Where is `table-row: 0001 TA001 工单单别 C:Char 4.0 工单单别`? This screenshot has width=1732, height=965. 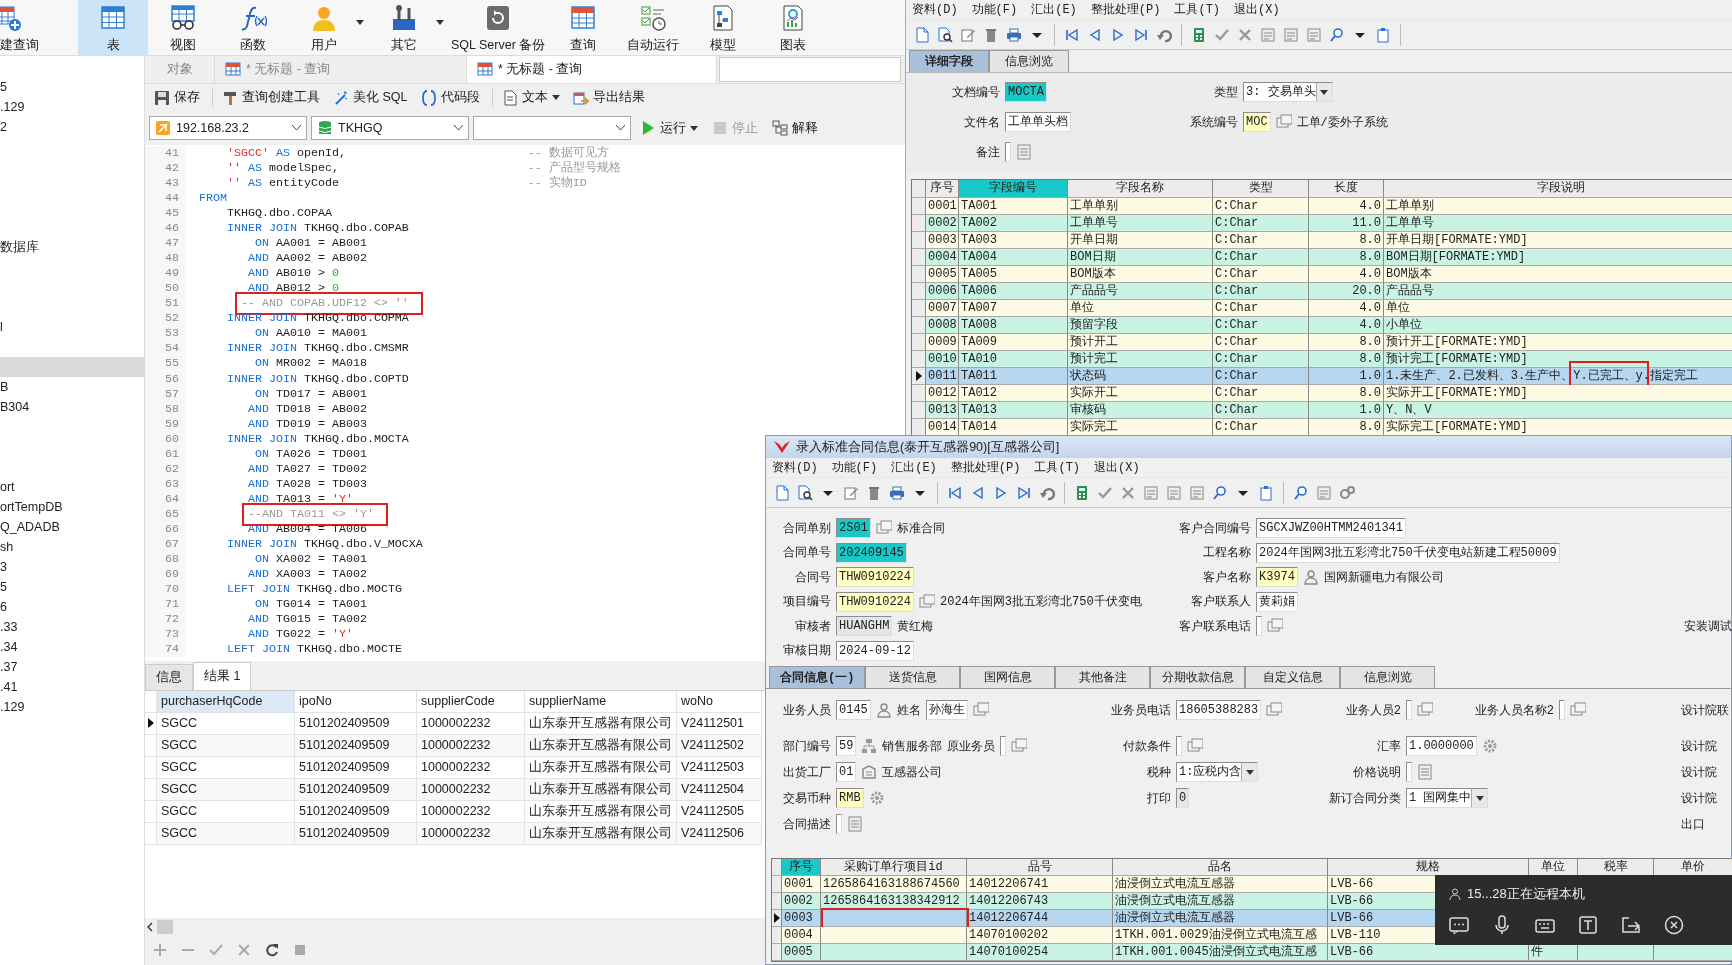 table-row: 0001 TA001 工单单别 C:Char 4.0 工单单别 is located at coordinates (1321, 206).